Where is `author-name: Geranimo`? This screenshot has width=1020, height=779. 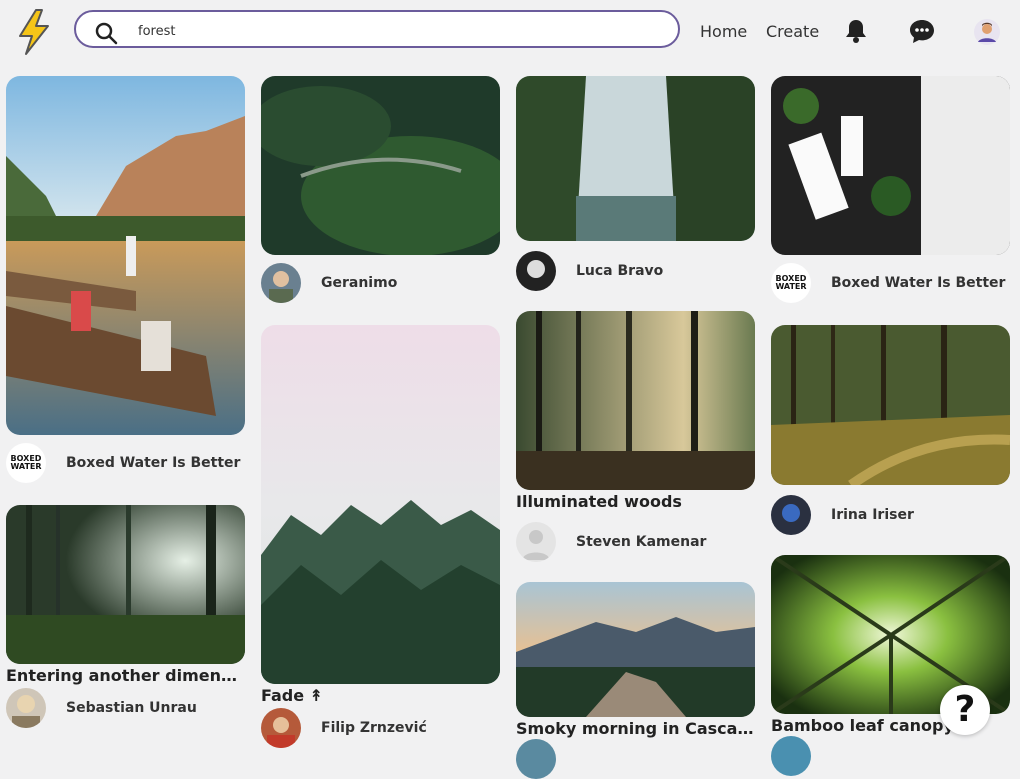 author-name: Geranimo is located at coordinates (359, 283).